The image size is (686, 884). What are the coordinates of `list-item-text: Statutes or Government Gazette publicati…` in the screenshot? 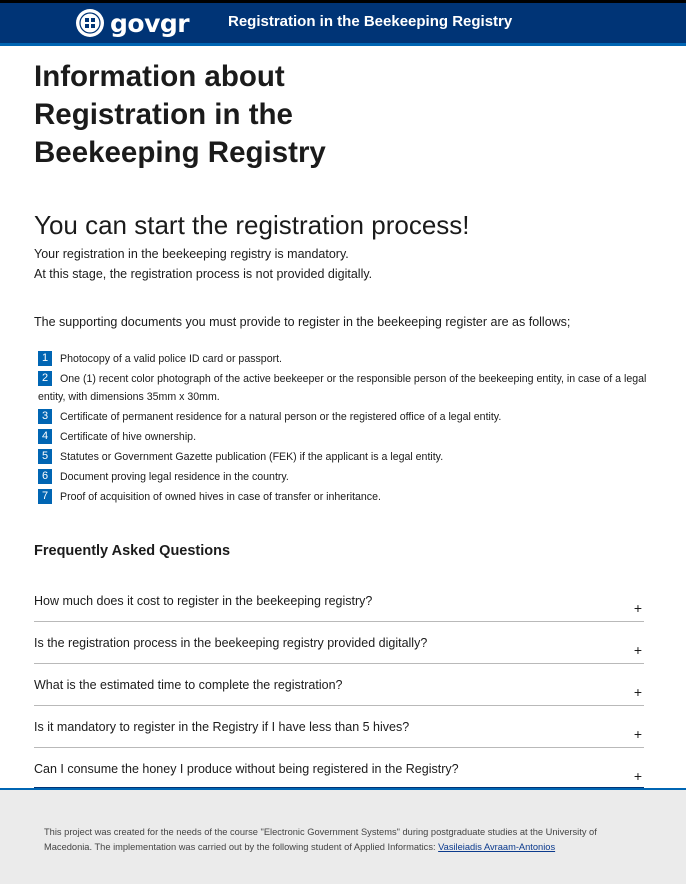 It's located at (252, 457).